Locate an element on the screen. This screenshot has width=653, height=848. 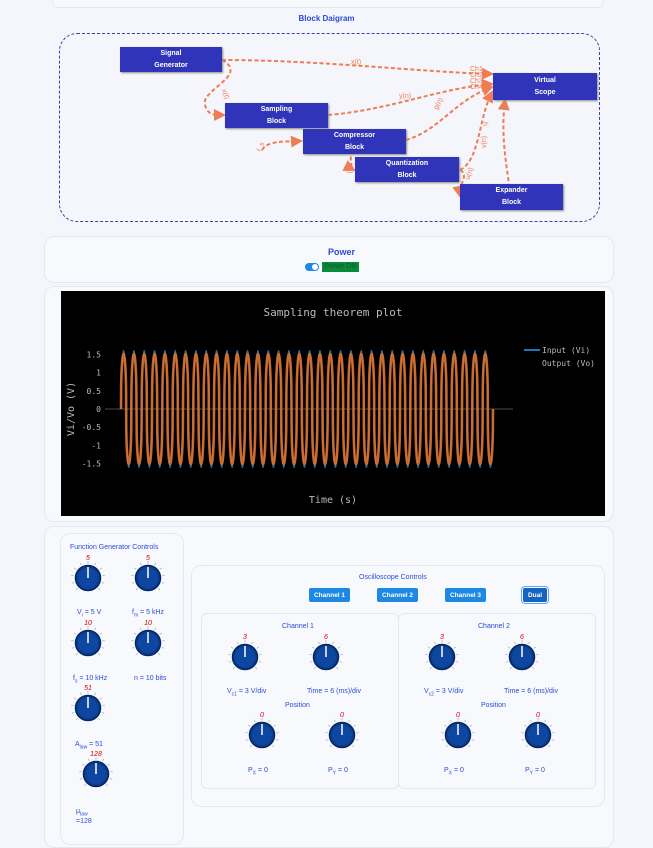
mu-law-label: μlaw=128 is located at coordinates (84, 817).